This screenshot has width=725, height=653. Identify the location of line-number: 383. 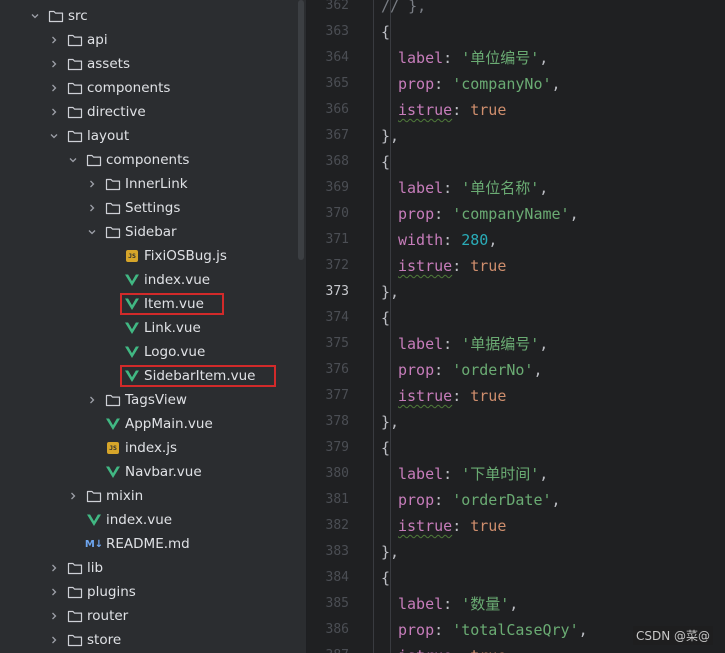
(337, 551).